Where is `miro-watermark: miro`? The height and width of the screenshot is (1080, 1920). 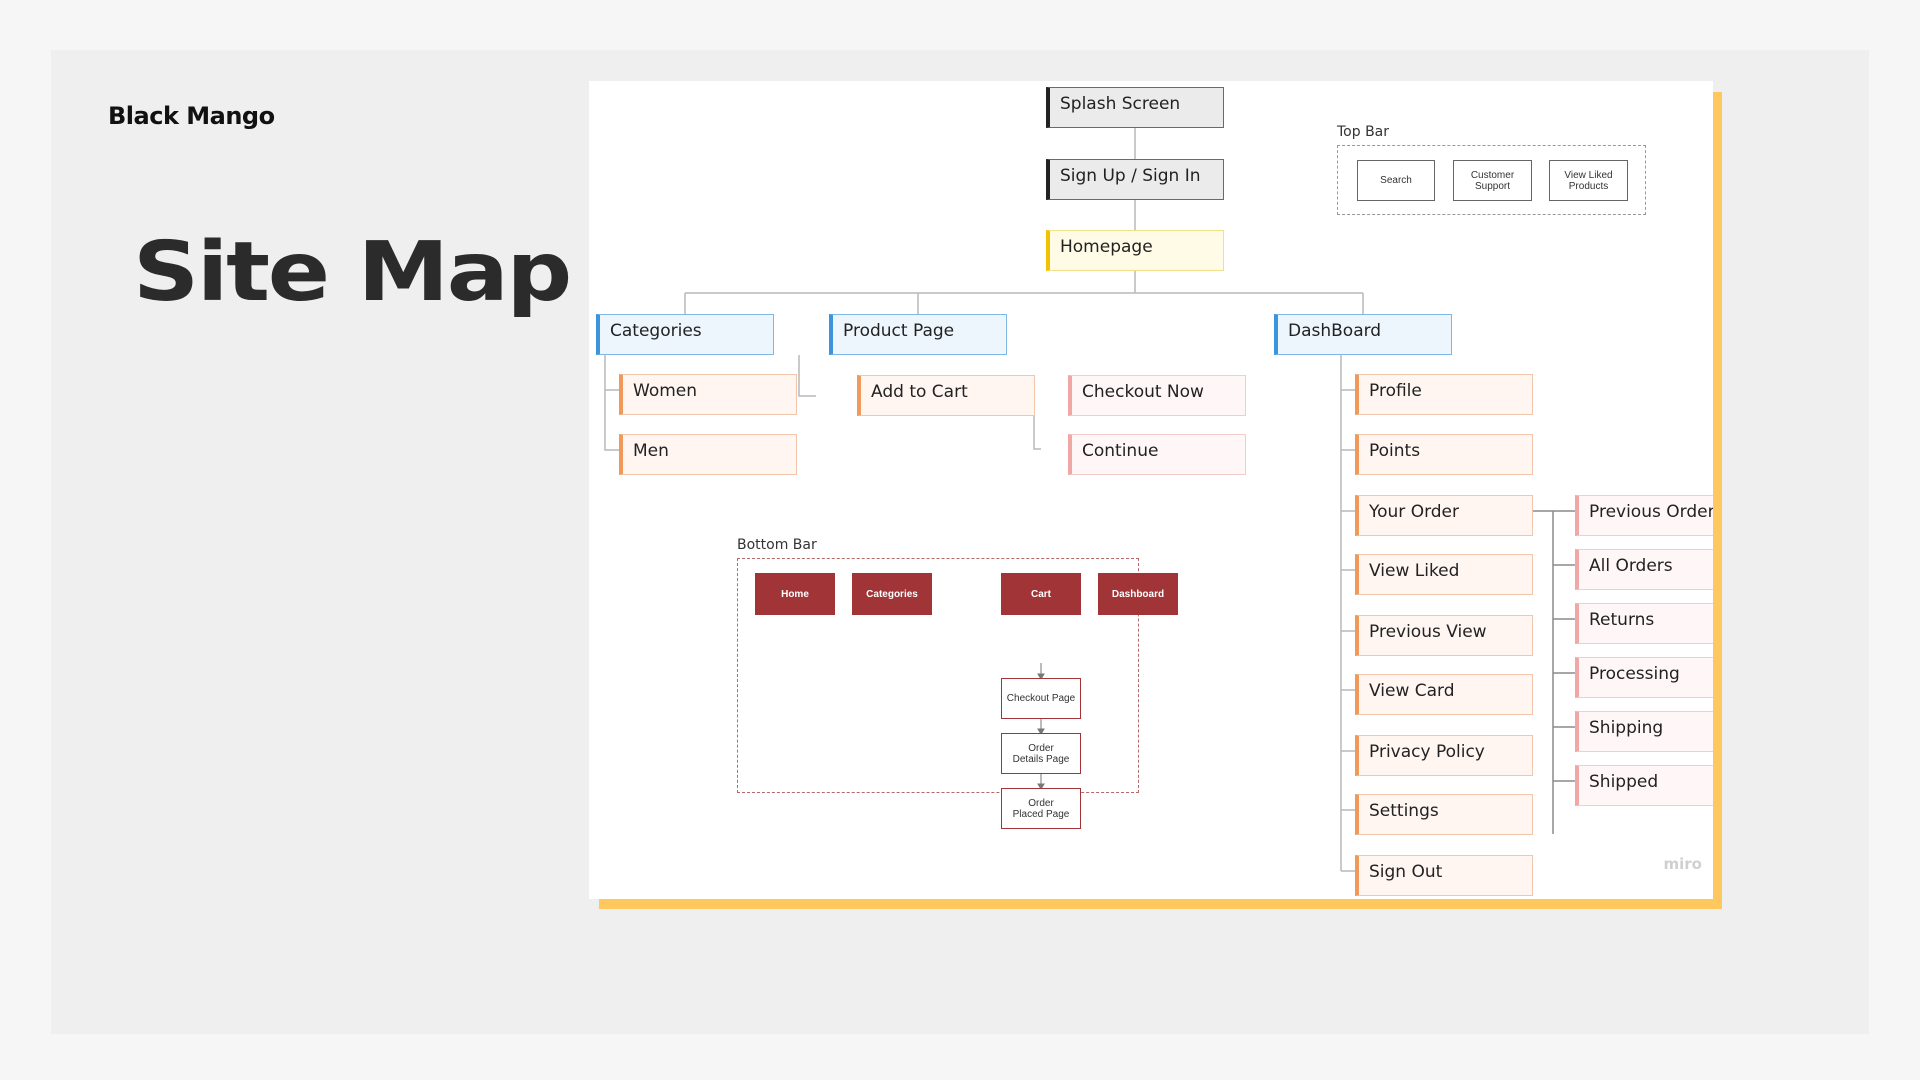 miro-watermark: miro is located at coordinates (1682, 864).